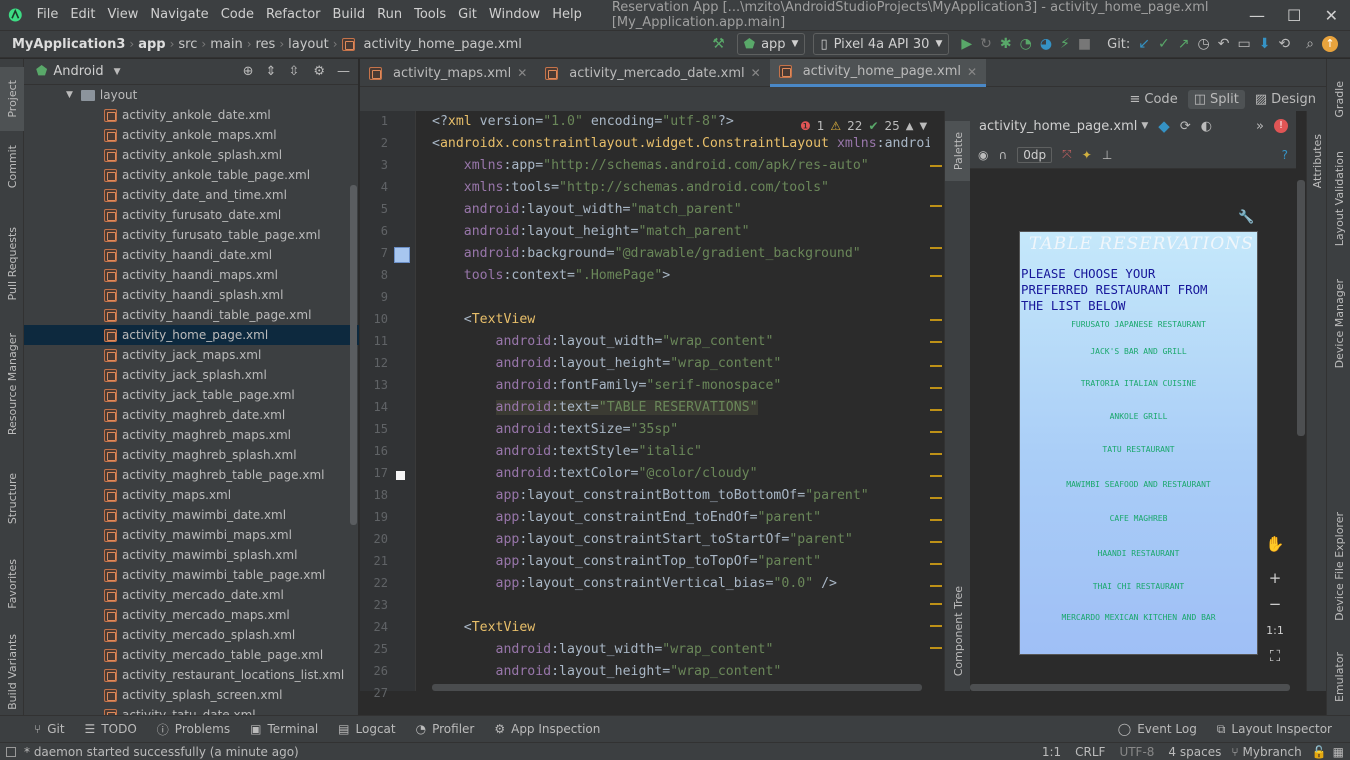  What do you see at coordinates (958, 151) in the screenshot?
I see `palette-tab: Palette` at bounding box center [958, 151].